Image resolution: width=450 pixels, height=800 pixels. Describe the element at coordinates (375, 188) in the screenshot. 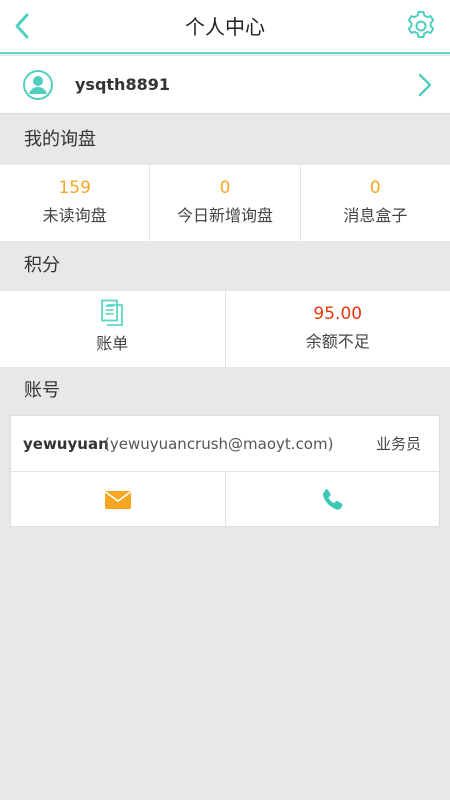

I see `message-box-count: 0` at that location.